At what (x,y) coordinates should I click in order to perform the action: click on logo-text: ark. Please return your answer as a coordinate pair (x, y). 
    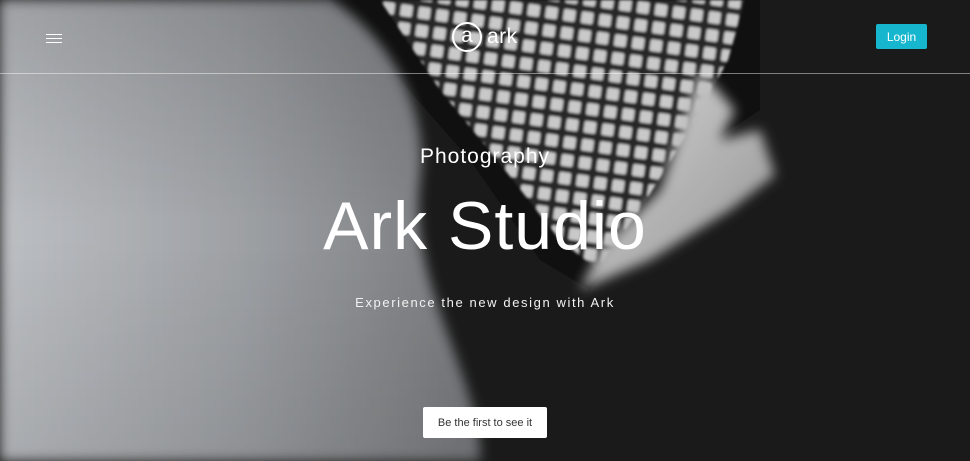
    Looking at the image, I should click on (502, 36).